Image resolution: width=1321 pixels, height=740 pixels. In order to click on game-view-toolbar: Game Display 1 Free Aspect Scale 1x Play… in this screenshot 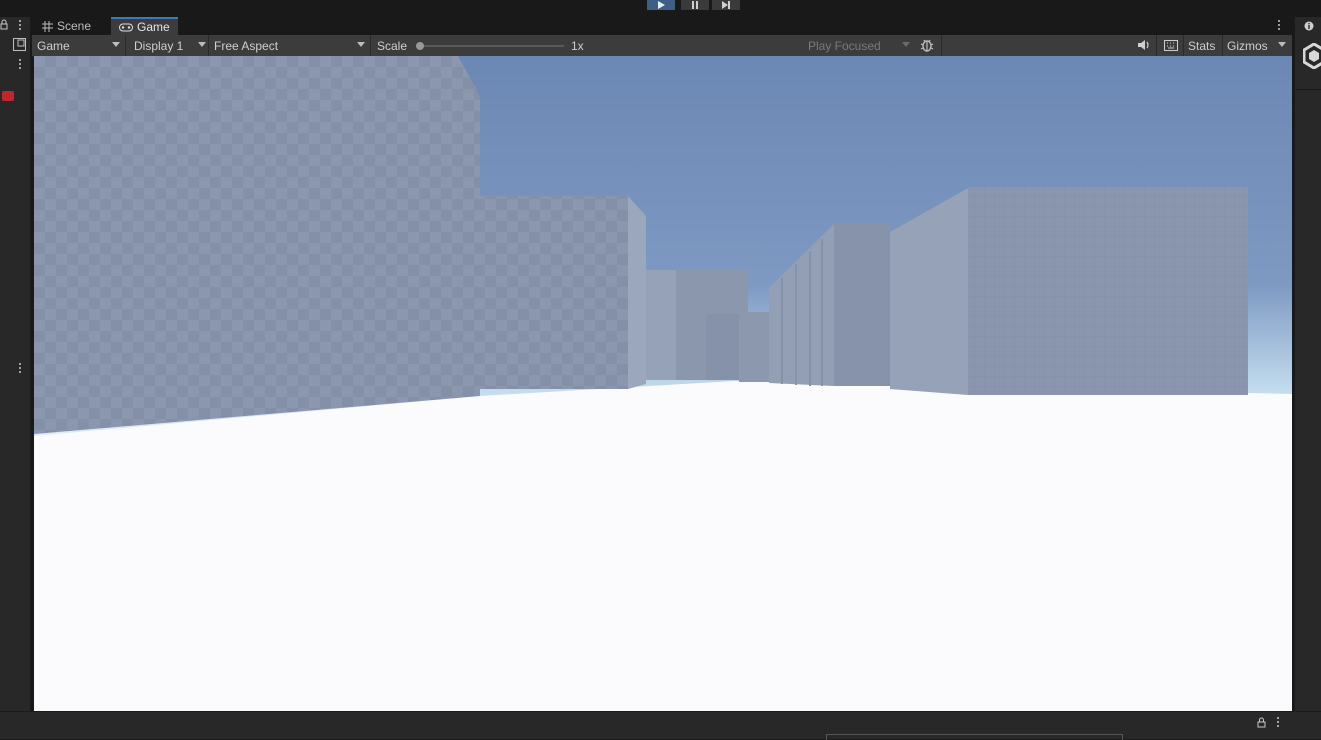, I will do `click(662, 46)`.